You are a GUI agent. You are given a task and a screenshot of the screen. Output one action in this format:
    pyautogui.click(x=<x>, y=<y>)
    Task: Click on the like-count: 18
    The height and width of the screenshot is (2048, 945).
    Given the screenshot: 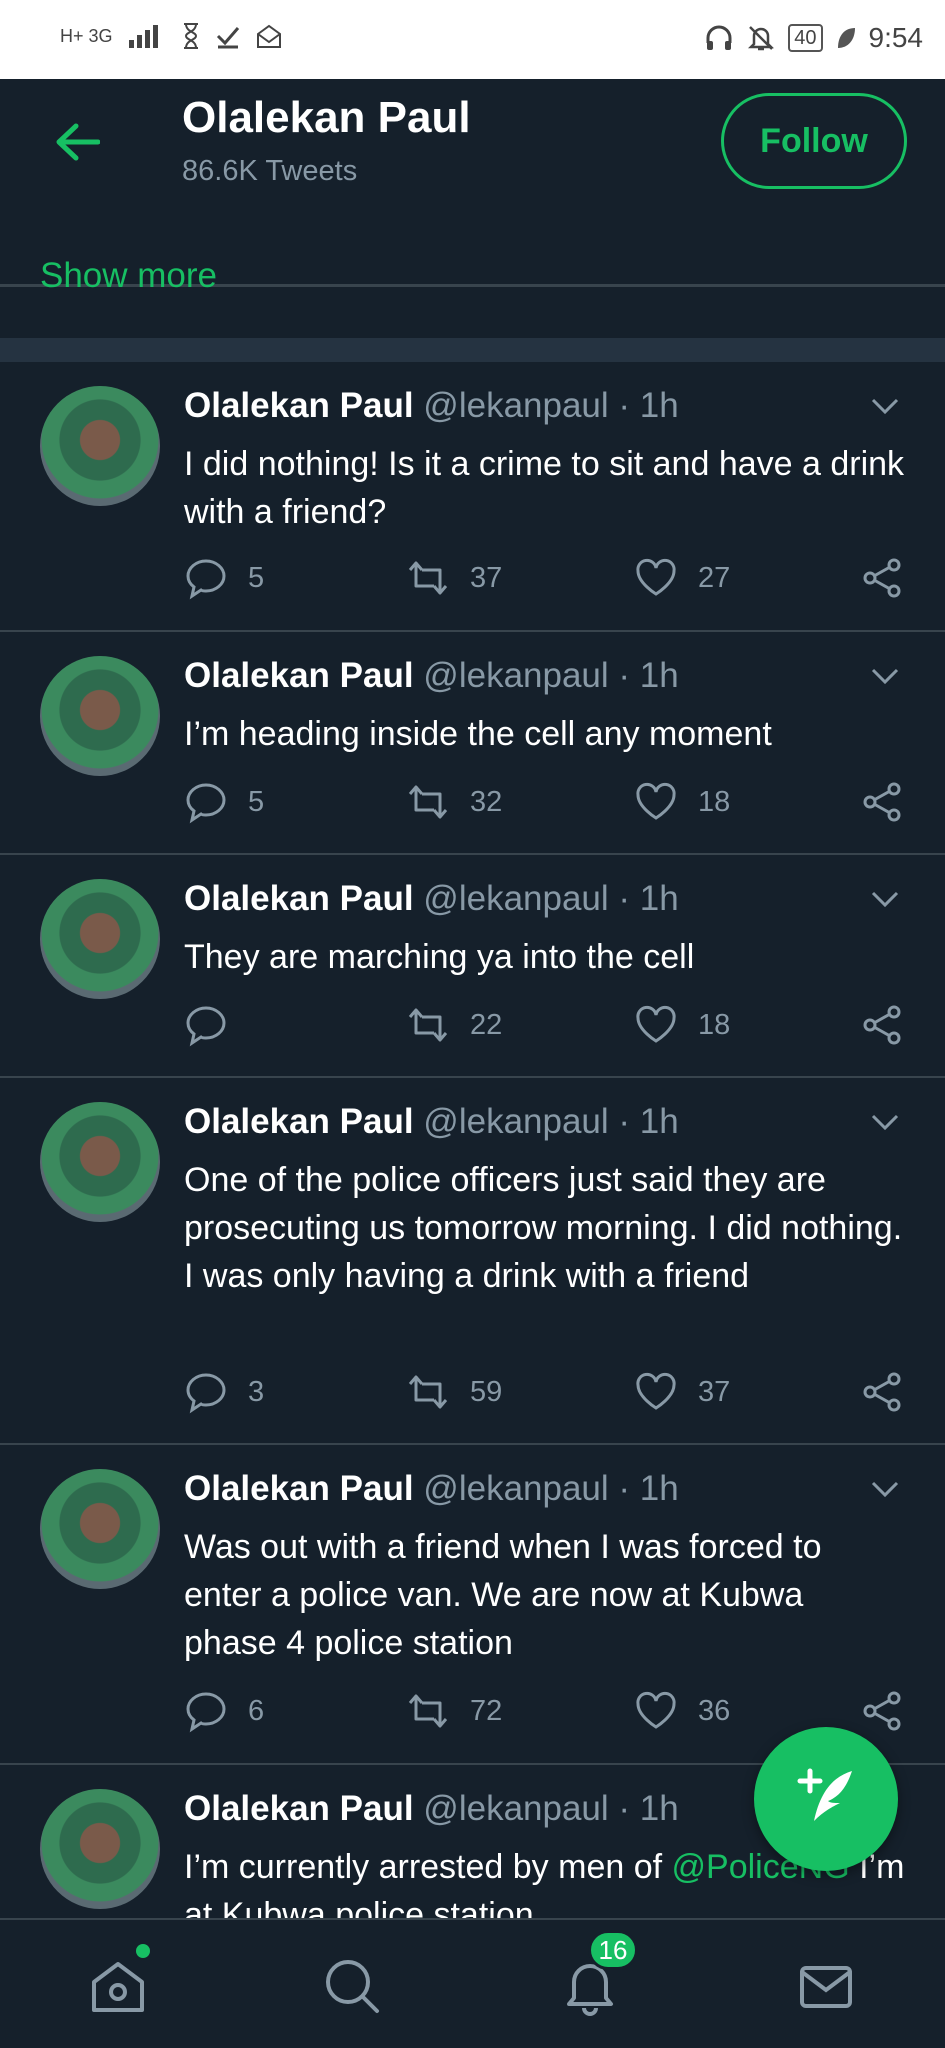 What is the action you would take?
    pyautogui.click(x=714, y=1024)
    